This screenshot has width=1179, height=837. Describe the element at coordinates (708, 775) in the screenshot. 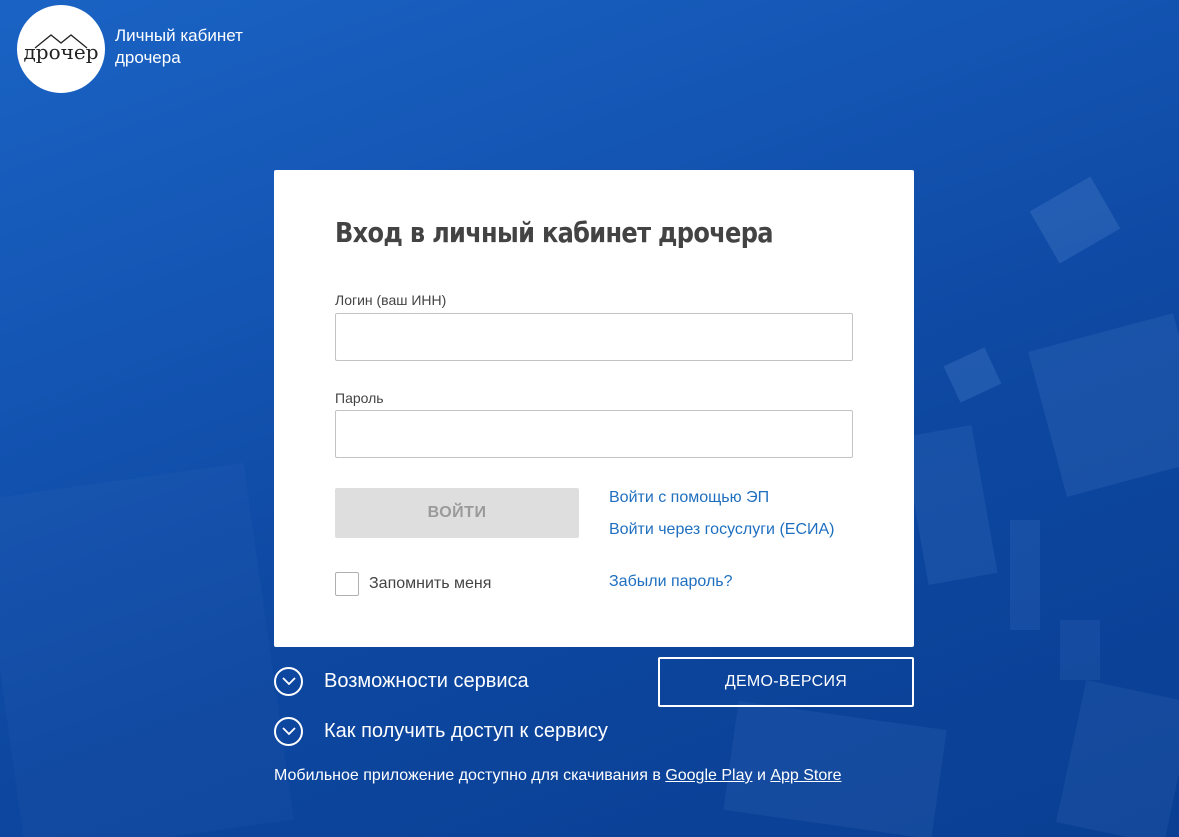

I see `google-play-link: Google Play` at that location.